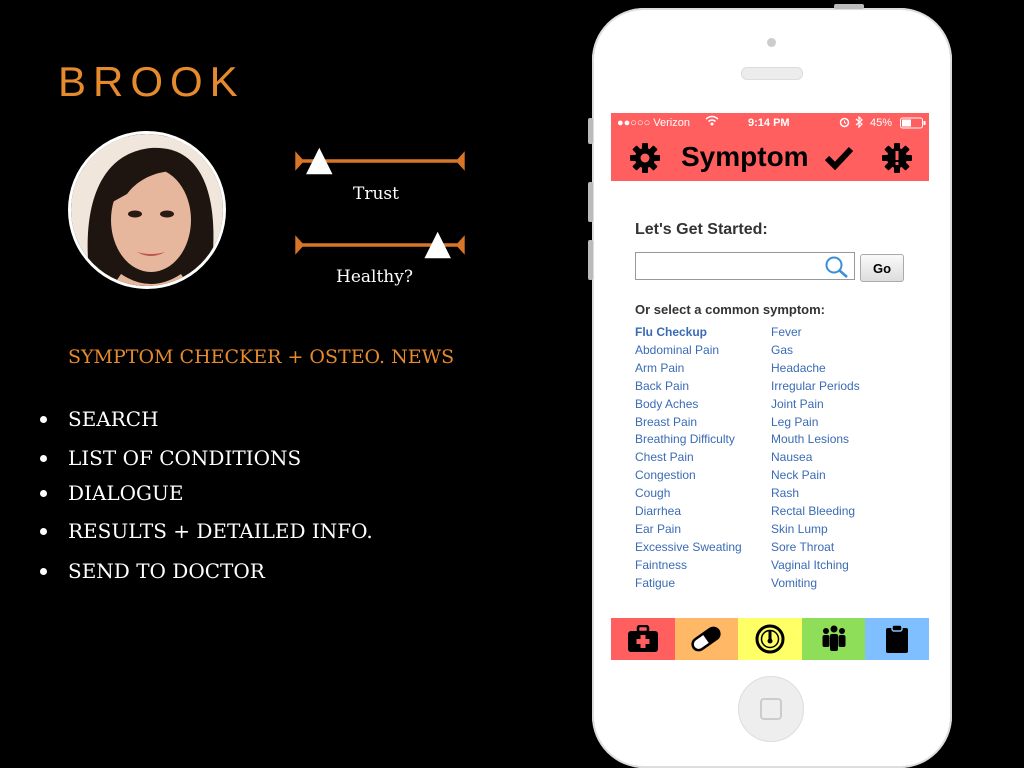  I want to click on volume-up-button, so click(590, 202).